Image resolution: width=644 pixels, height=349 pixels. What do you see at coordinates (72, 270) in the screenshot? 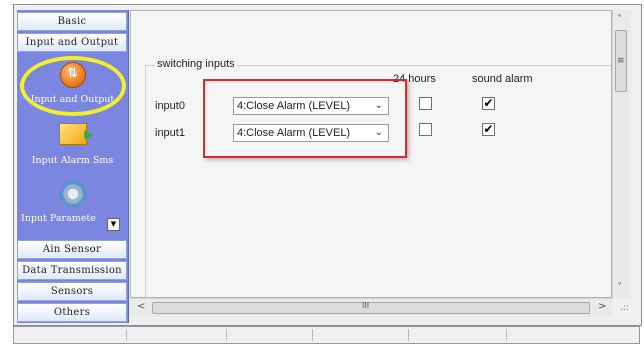
I see `tab-data-transmission: Data Transmission` at bounding box center [72, 270].